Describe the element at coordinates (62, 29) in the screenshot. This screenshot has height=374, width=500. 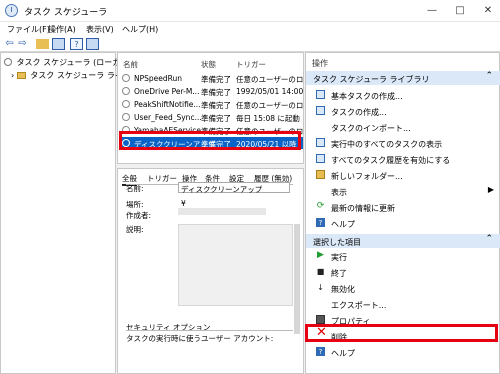
I see `menu-action: 操作(A)` at that location.